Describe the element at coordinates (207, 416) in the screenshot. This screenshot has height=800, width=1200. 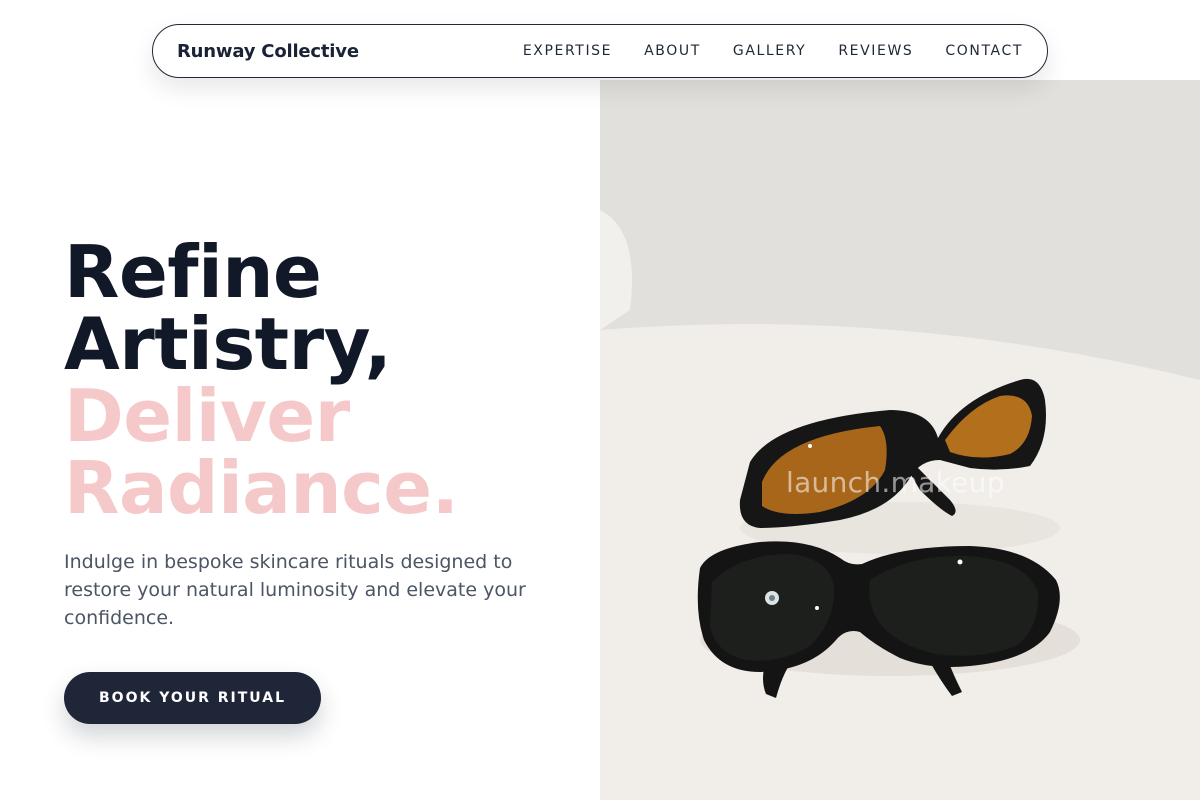
I see `headline-accent-line-1: Deliver` at that location.